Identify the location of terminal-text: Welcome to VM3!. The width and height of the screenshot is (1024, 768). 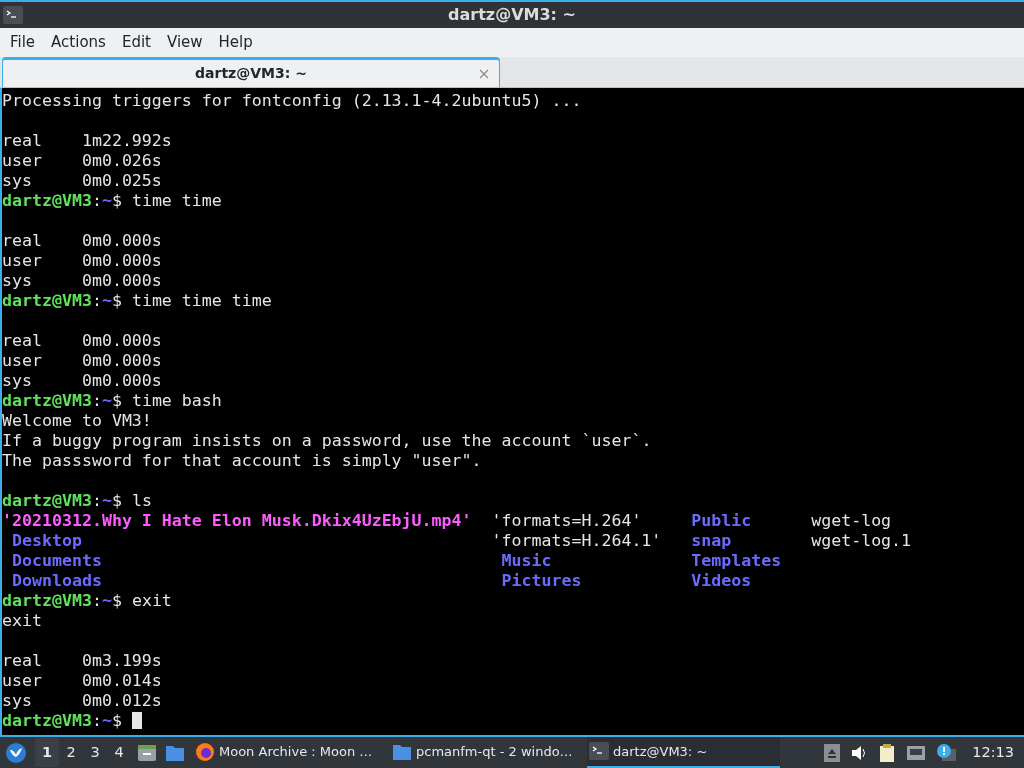
(77, 420).